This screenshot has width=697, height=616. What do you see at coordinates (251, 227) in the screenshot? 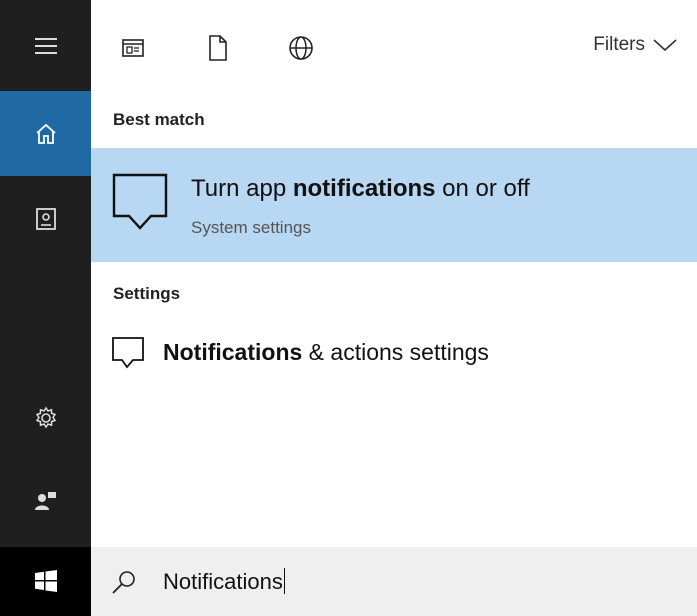
I see `best-match-subtitle: System settings` at bounding box center [251, 227].